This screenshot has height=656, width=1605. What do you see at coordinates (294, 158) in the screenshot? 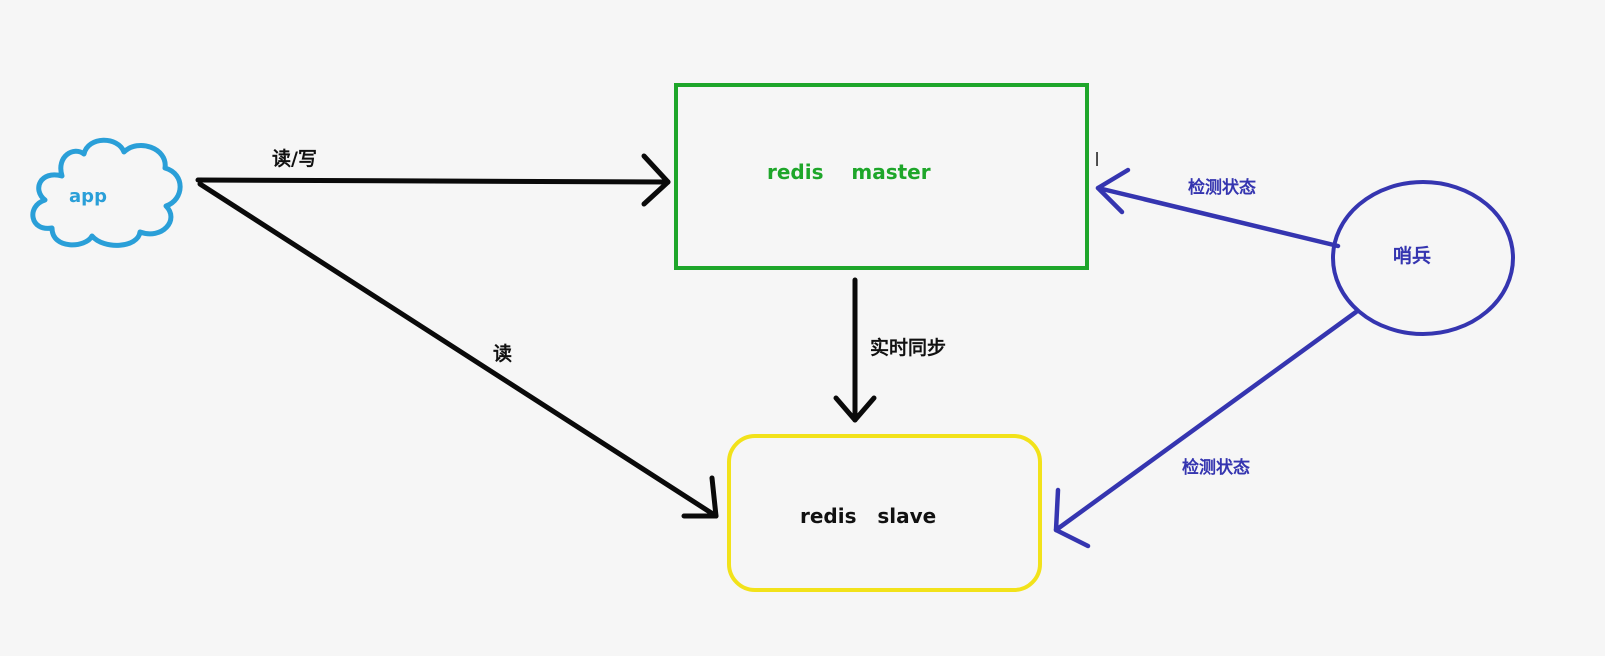
I see `edge-label: 读/写` at bounding box center [294, 158].